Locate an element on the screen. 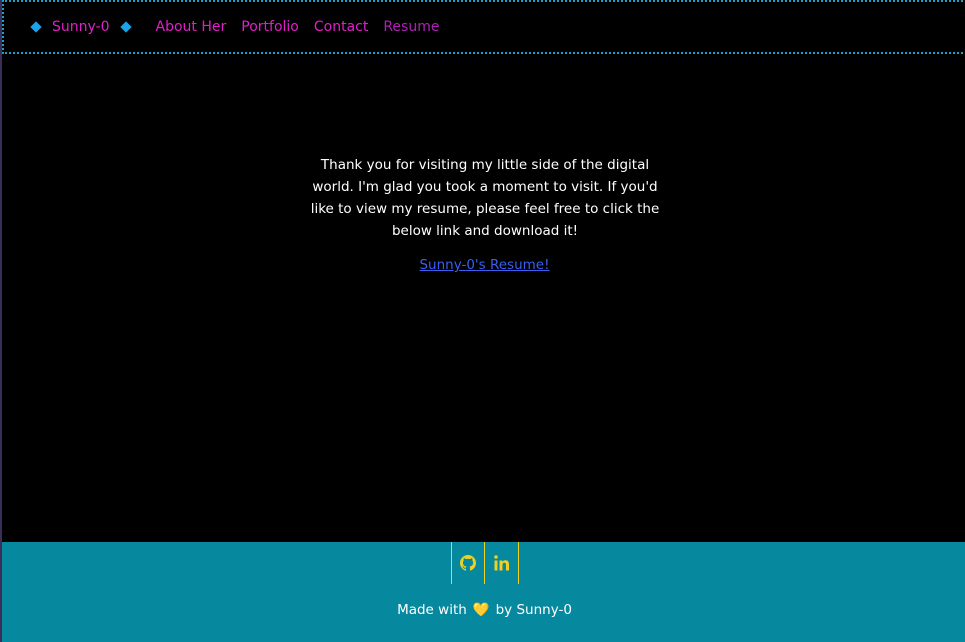  made-with-suffix: by Sunny-0 is located at coordinates (533, 610).